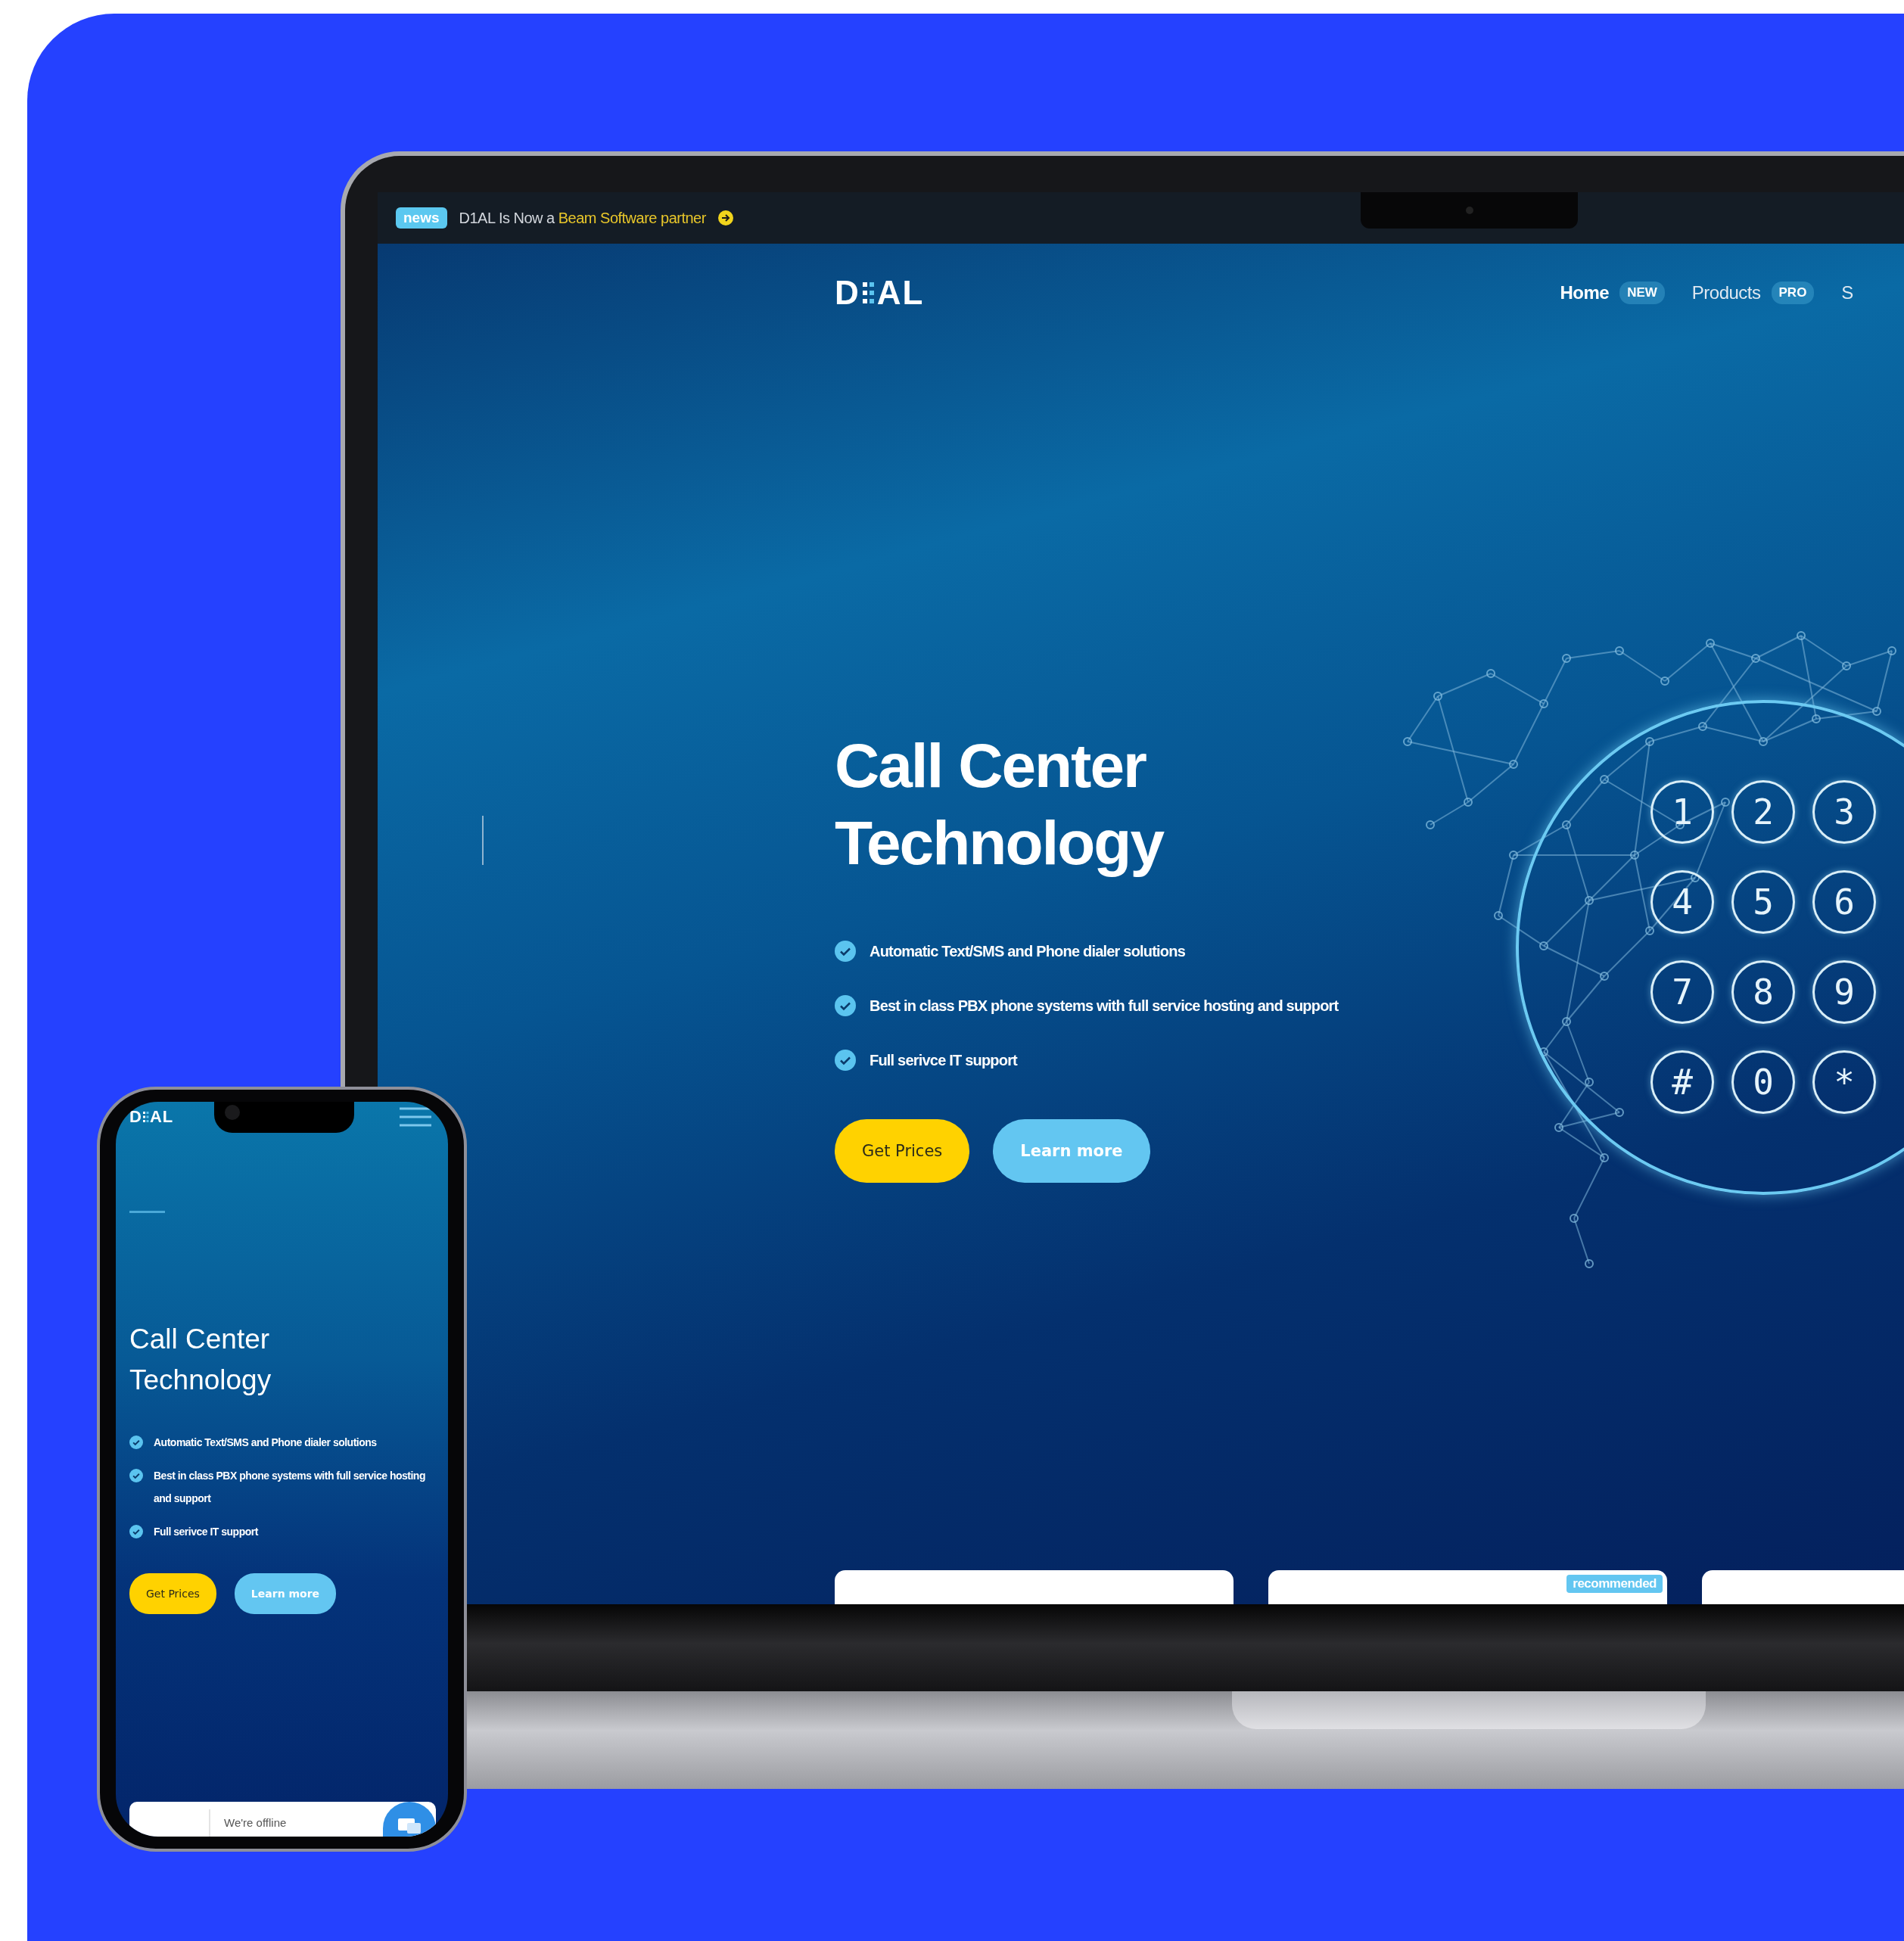  I want to click on dialpad-key: 2, so click(1763, 812).